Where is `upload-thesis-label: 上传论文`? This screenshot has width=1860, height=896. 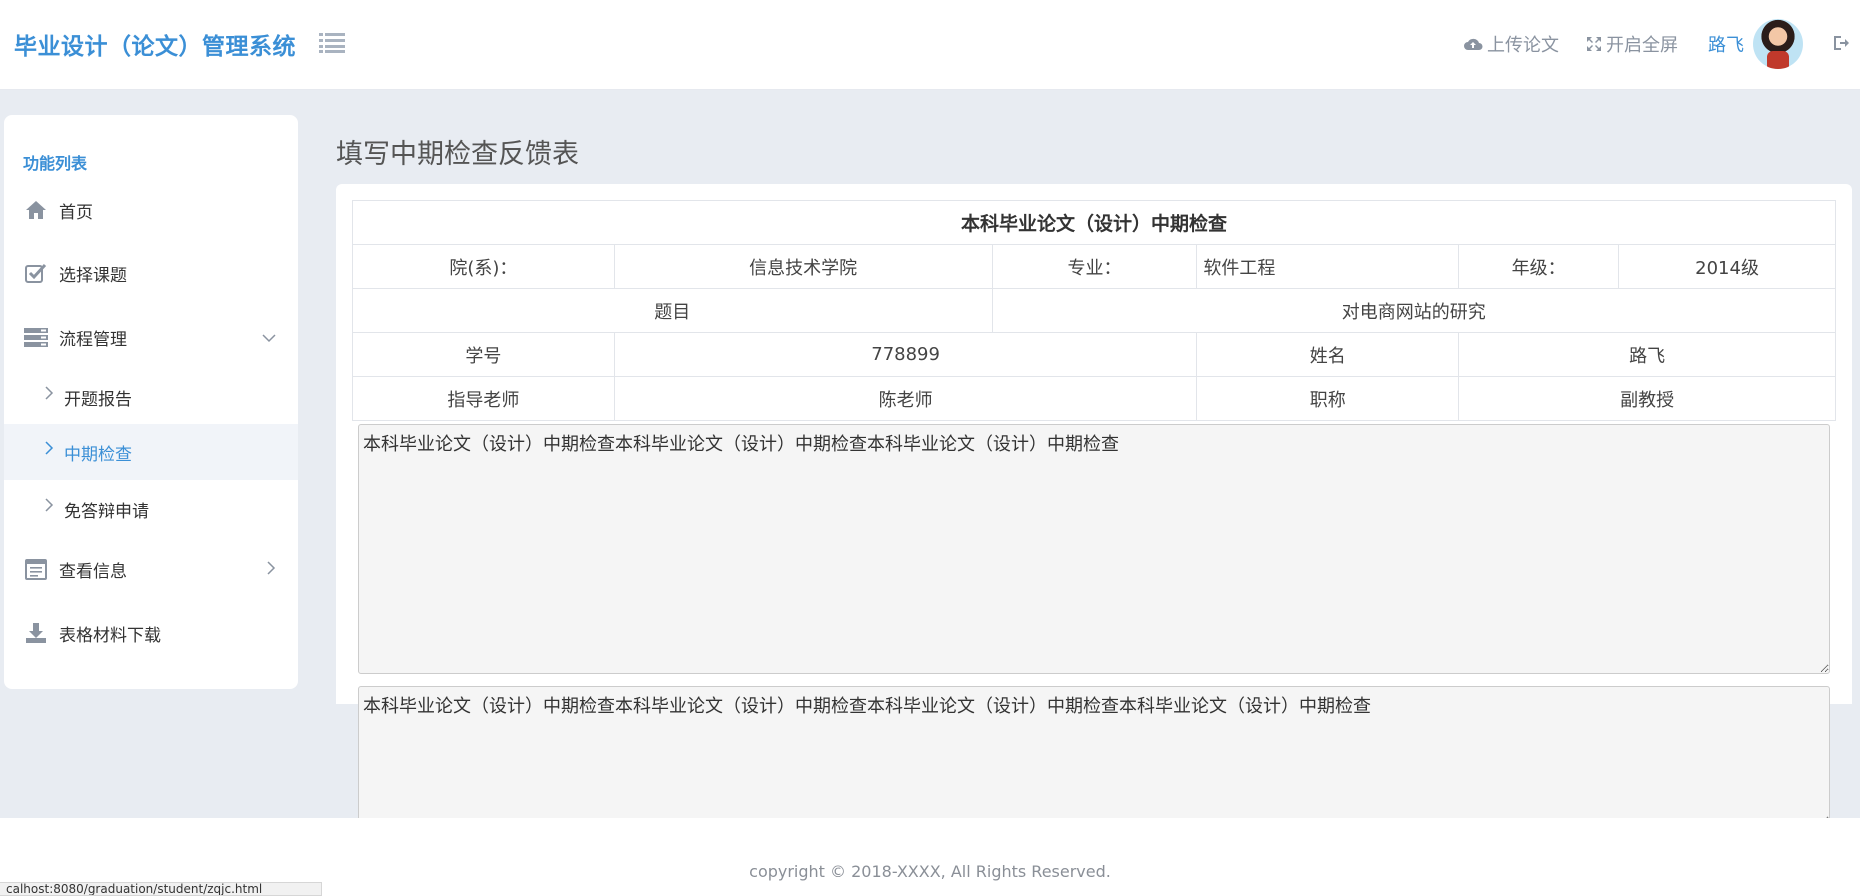 upload-thesis-label: 上传论文 is located at coordinates (1523, 45).